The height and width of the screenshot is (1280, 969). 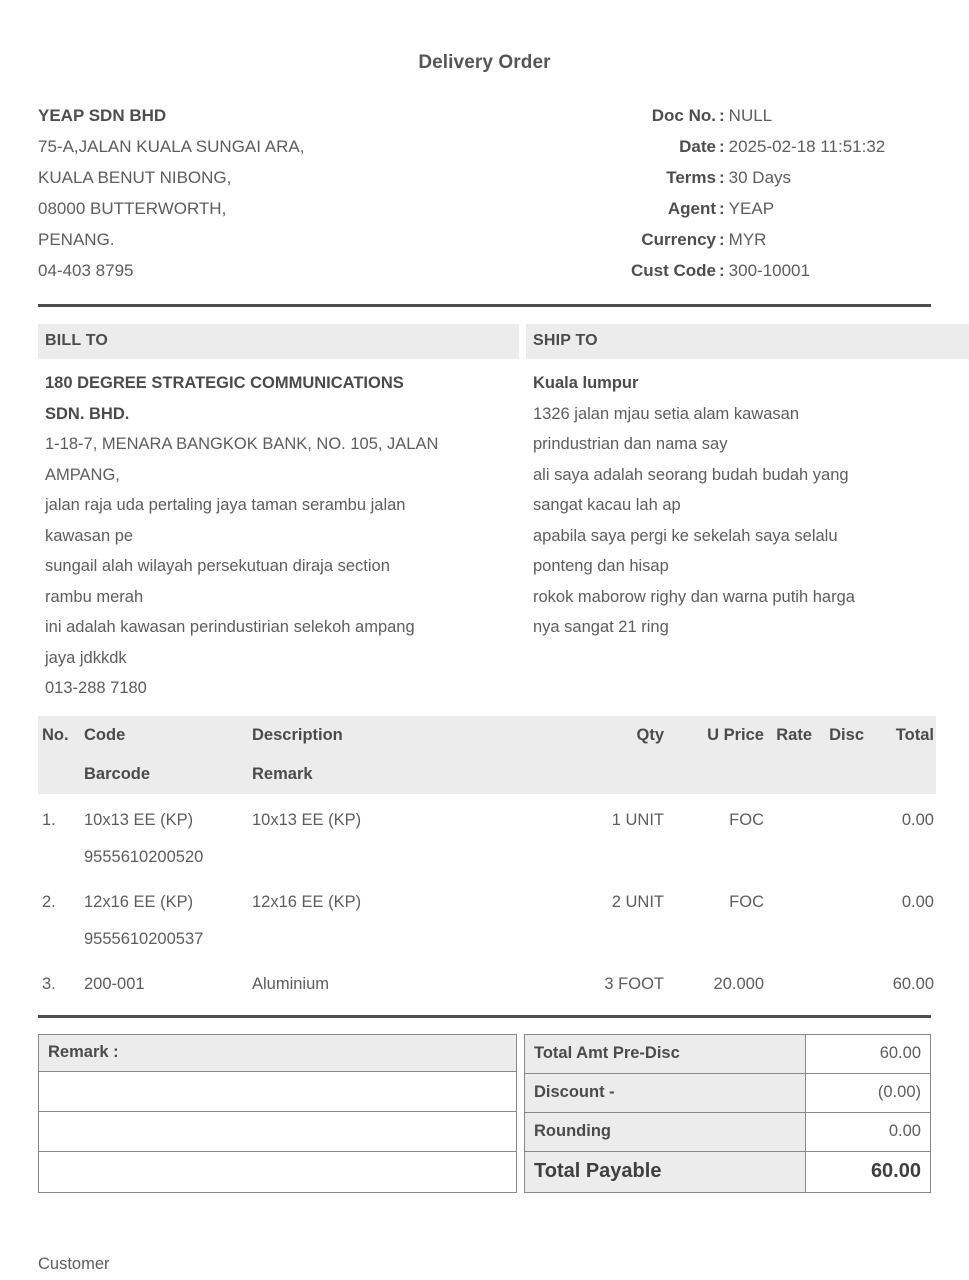 I want to click on company-address-line: PENANG., so click(x=76, y=239).